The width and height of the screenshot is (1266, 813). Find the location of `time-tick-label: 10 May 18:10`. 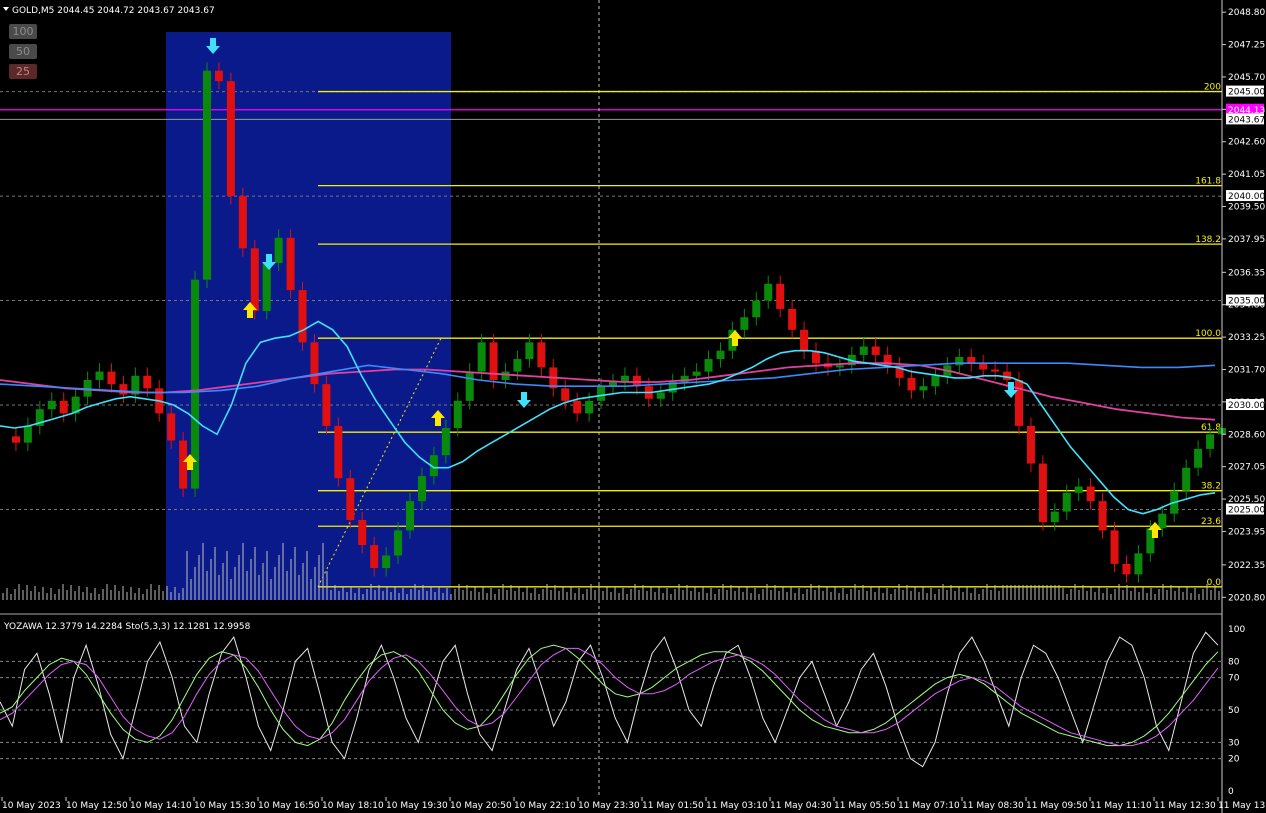

time-tick-label: 10 May 18:10 is located at coordinates (353, 806).